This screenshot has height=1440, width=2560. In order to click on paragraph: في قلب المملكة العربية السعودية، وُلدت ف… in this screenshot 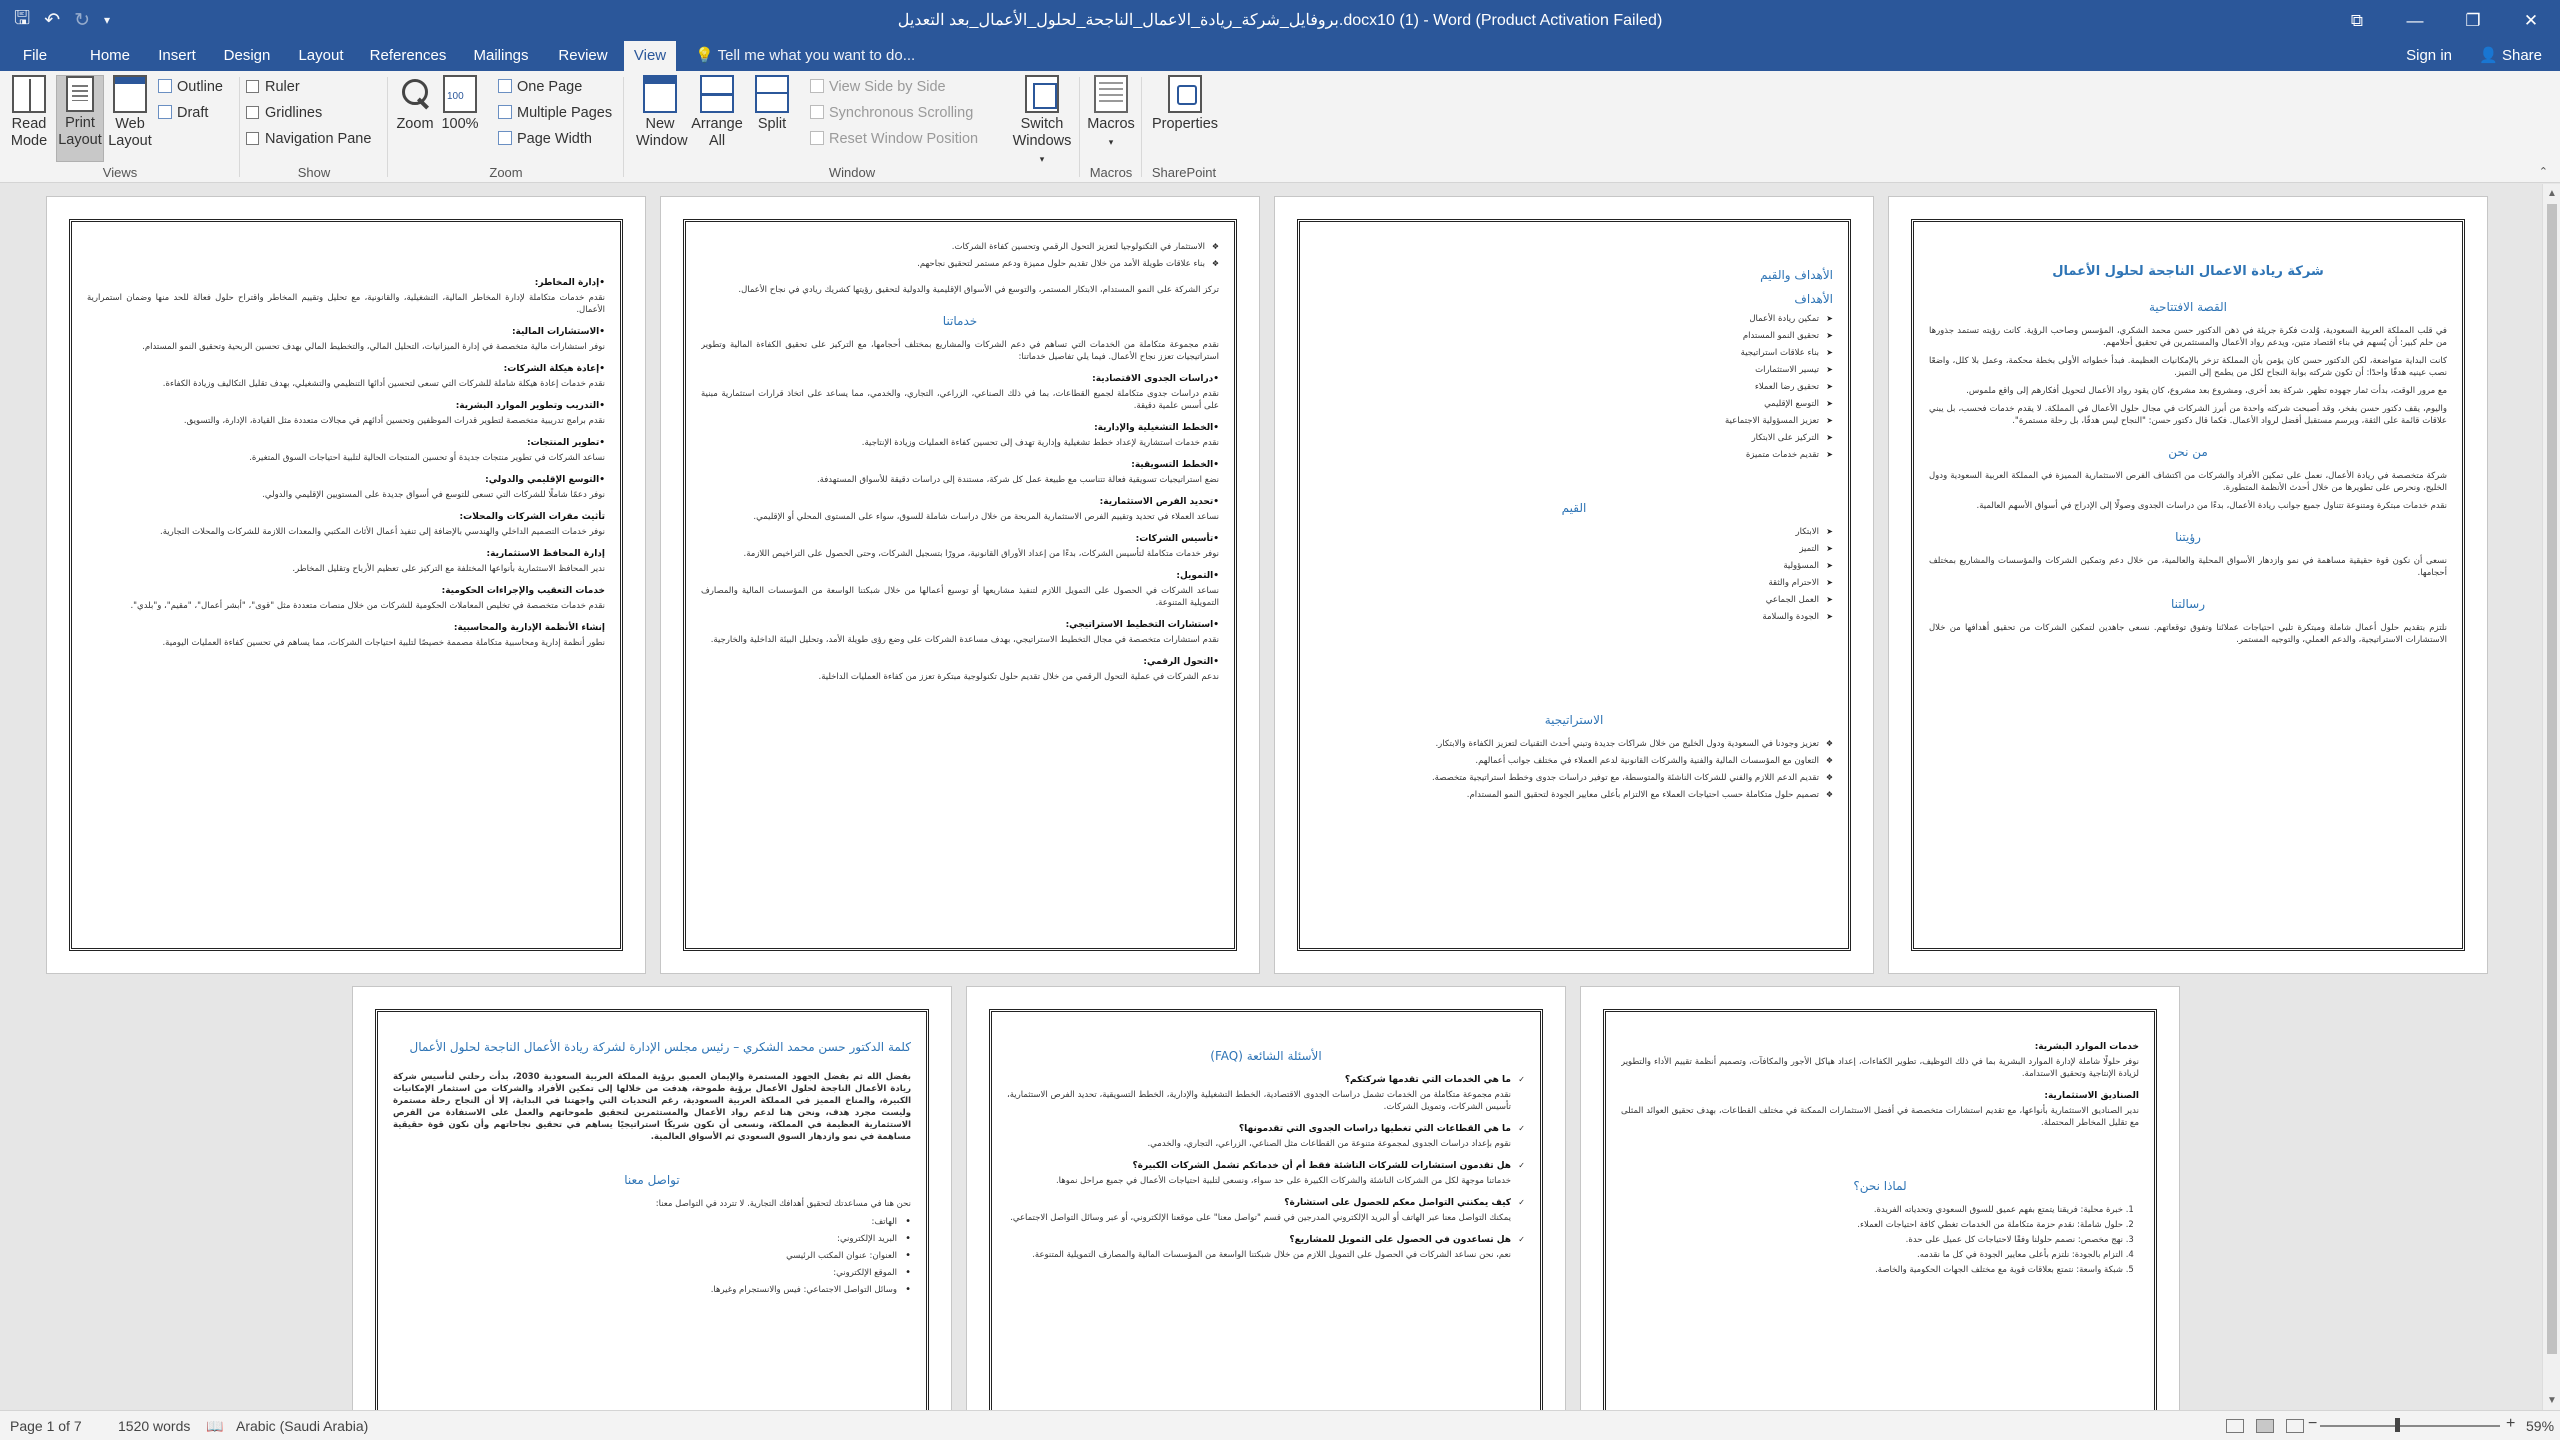, I will do `click(2188, 337)`.